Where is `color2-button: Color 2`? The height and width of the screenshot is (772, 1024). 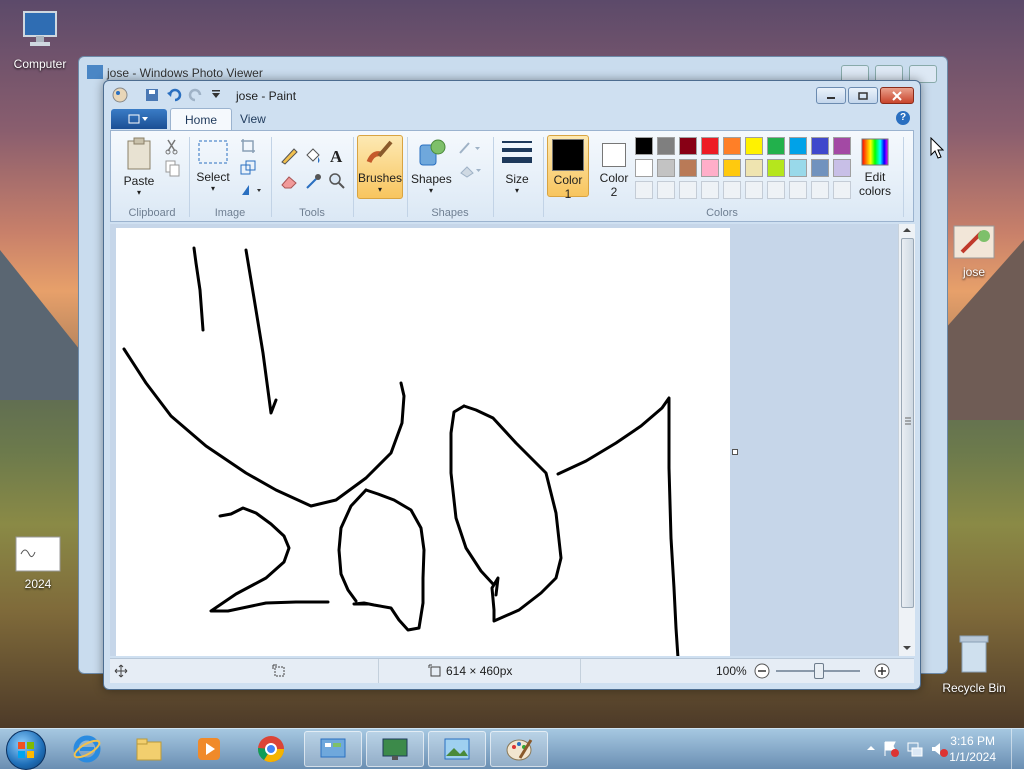
color2-button: Color 2 is located at coordinates (614, 167).